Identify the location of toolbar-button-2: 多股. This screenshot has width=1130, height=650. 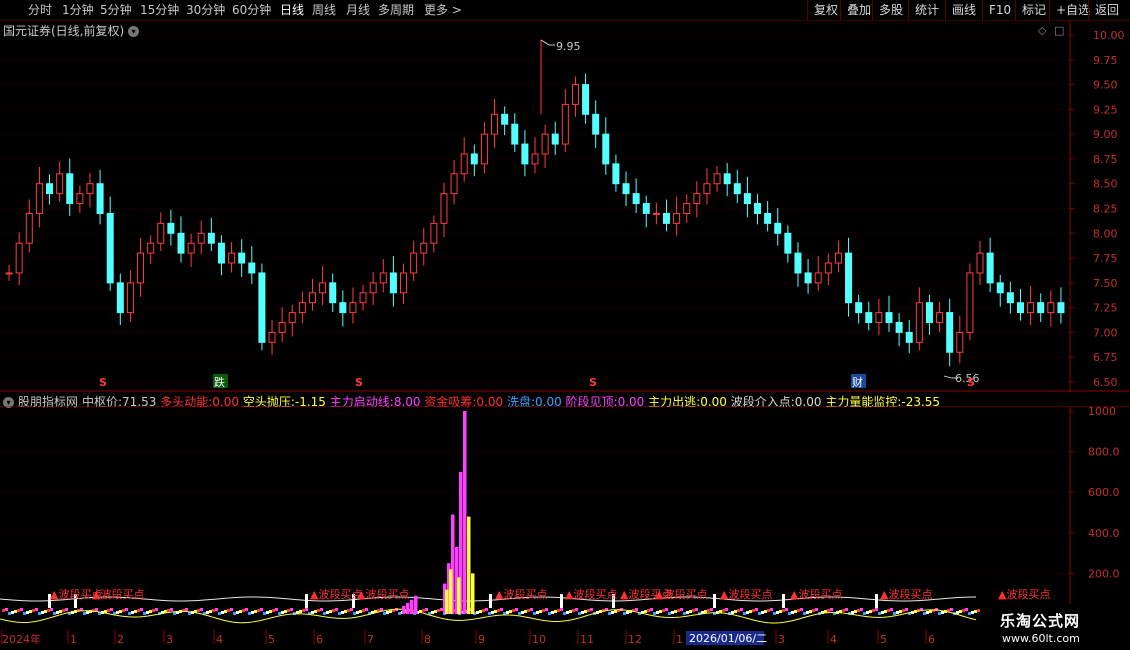
(890, 10).